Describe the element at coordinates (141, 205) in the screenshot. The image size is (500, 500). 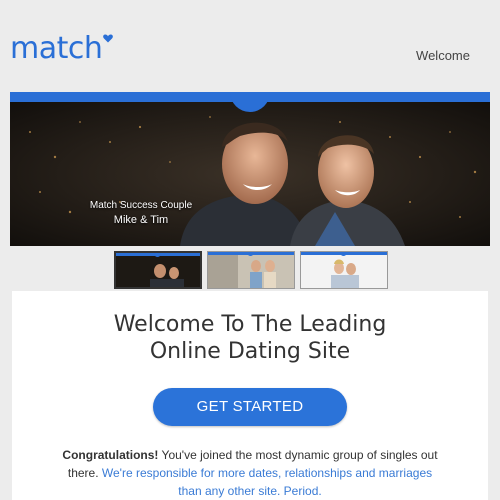
I see `caption-subtitle: Match Success Couple` at that location.